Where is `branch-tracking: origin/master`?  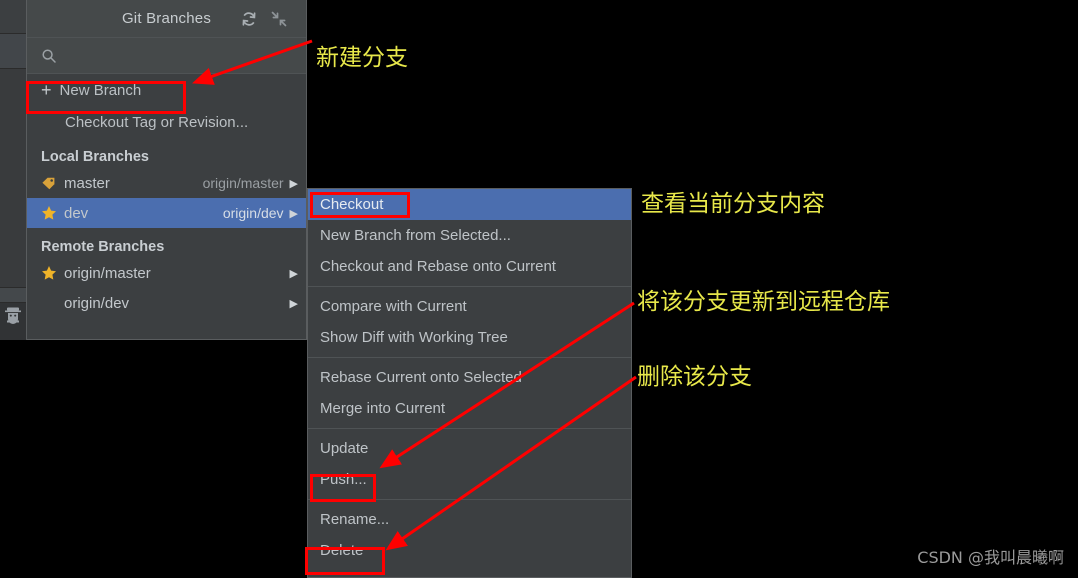
branch-tracking: origin/master is located at coordinates (243, 183).